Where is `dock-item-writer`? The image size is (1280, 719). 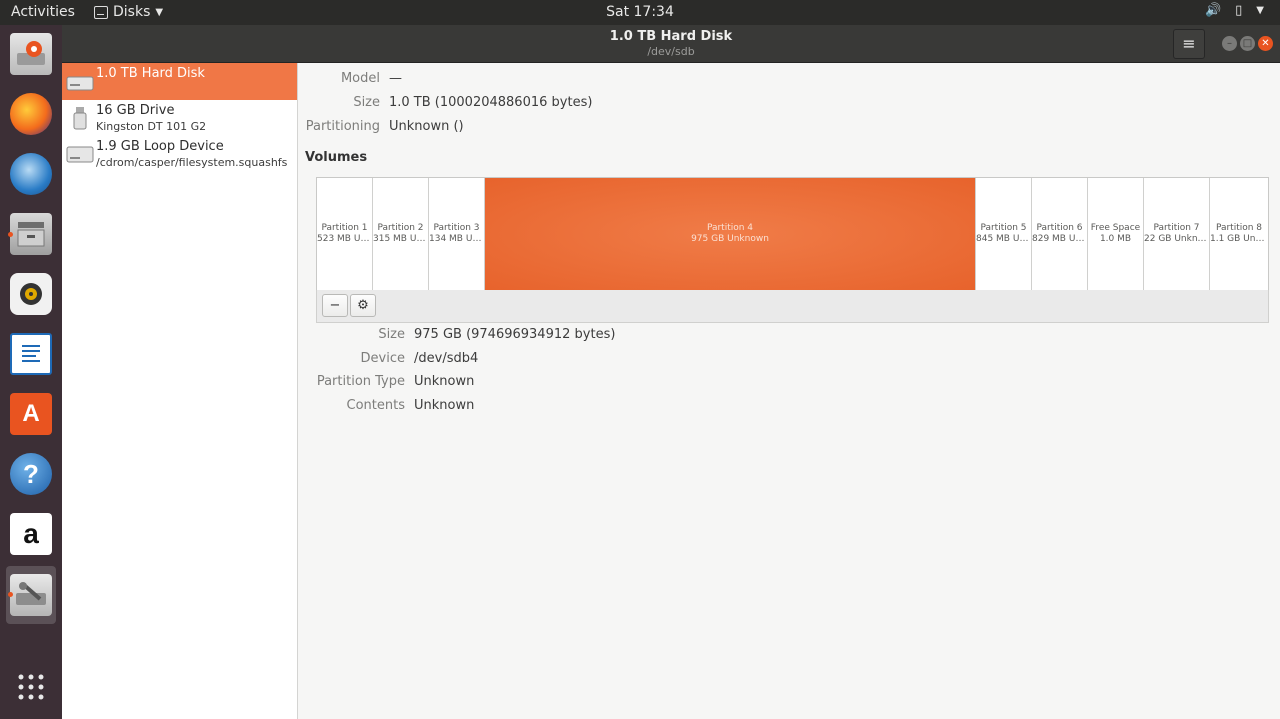
dock-item-writer is located at coordinates (31, 354).